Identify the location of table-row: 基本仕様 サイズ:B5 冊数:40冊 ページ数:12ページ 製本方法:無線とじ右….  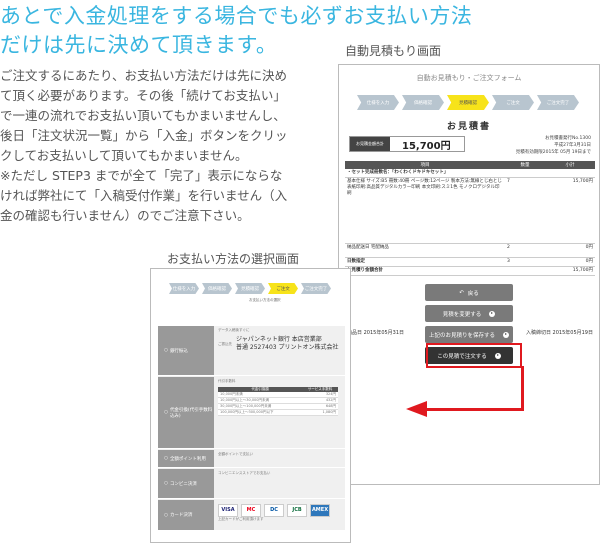
(470, 210).